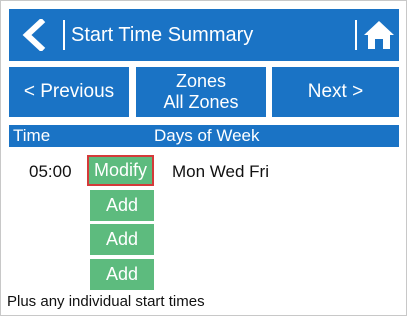 The image size is (407, 316). I want to click on zones-button: Zones All Zones, so click(201, 92).